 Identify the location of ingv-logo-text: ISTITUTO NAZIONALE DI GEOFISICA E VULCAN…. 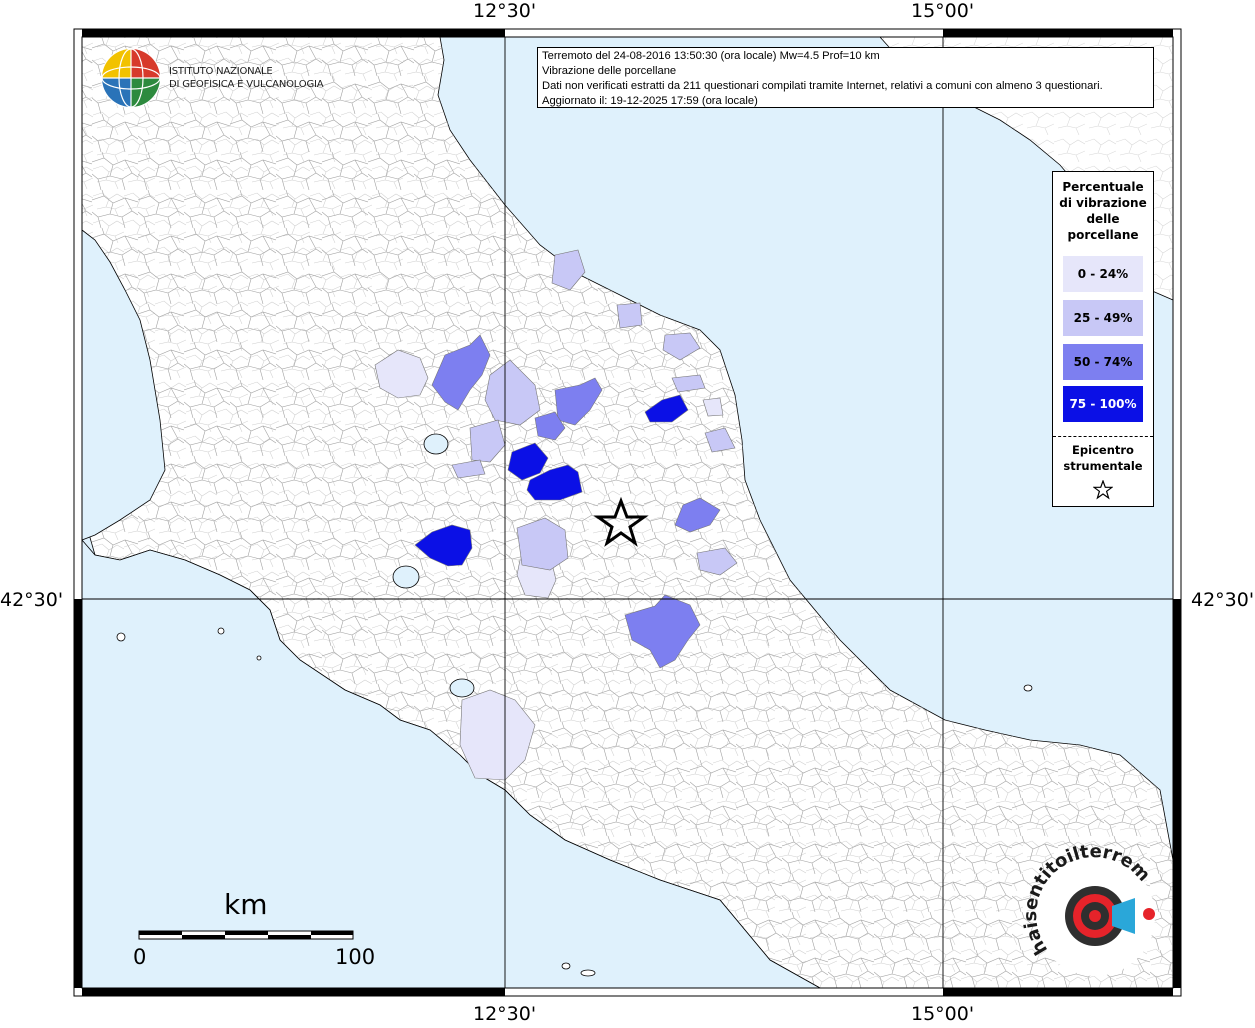
(246, 78).